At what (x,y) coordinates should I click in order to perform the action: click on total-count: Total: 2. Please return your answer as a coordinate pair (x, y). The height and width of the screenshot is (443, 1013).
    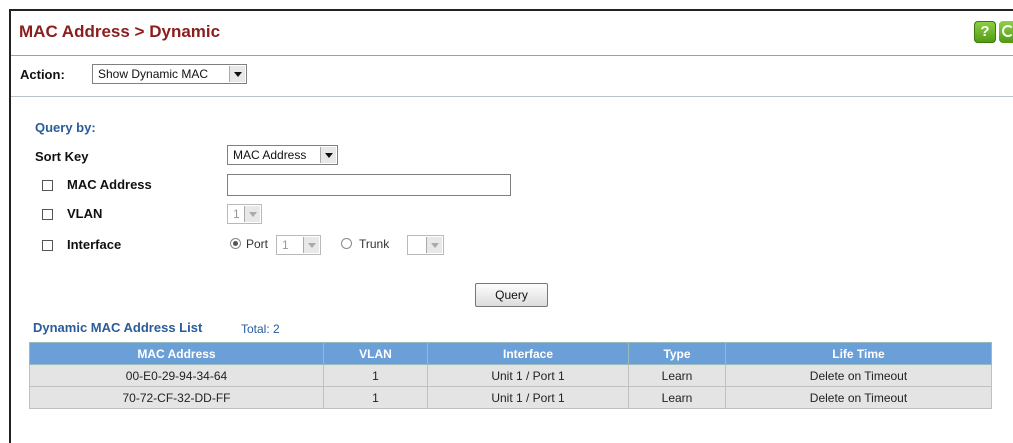
    Looking at the image, I should click on (260, 329).